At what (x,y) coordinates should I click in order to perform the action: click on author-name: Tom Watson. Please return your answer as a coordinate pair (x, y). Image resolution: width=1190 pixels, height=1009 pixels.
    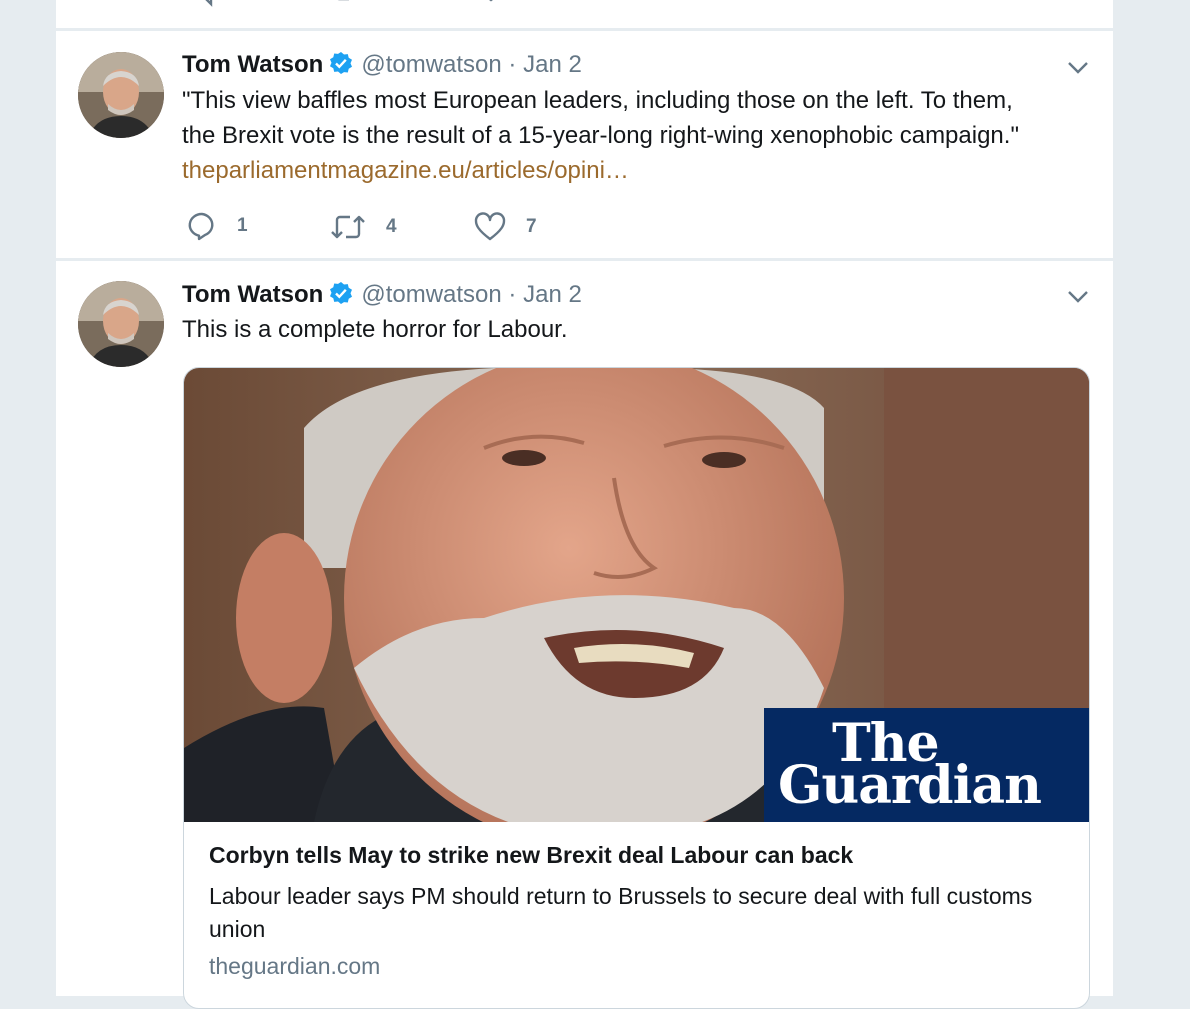
    Looking at the image, I should click on (252, 294).